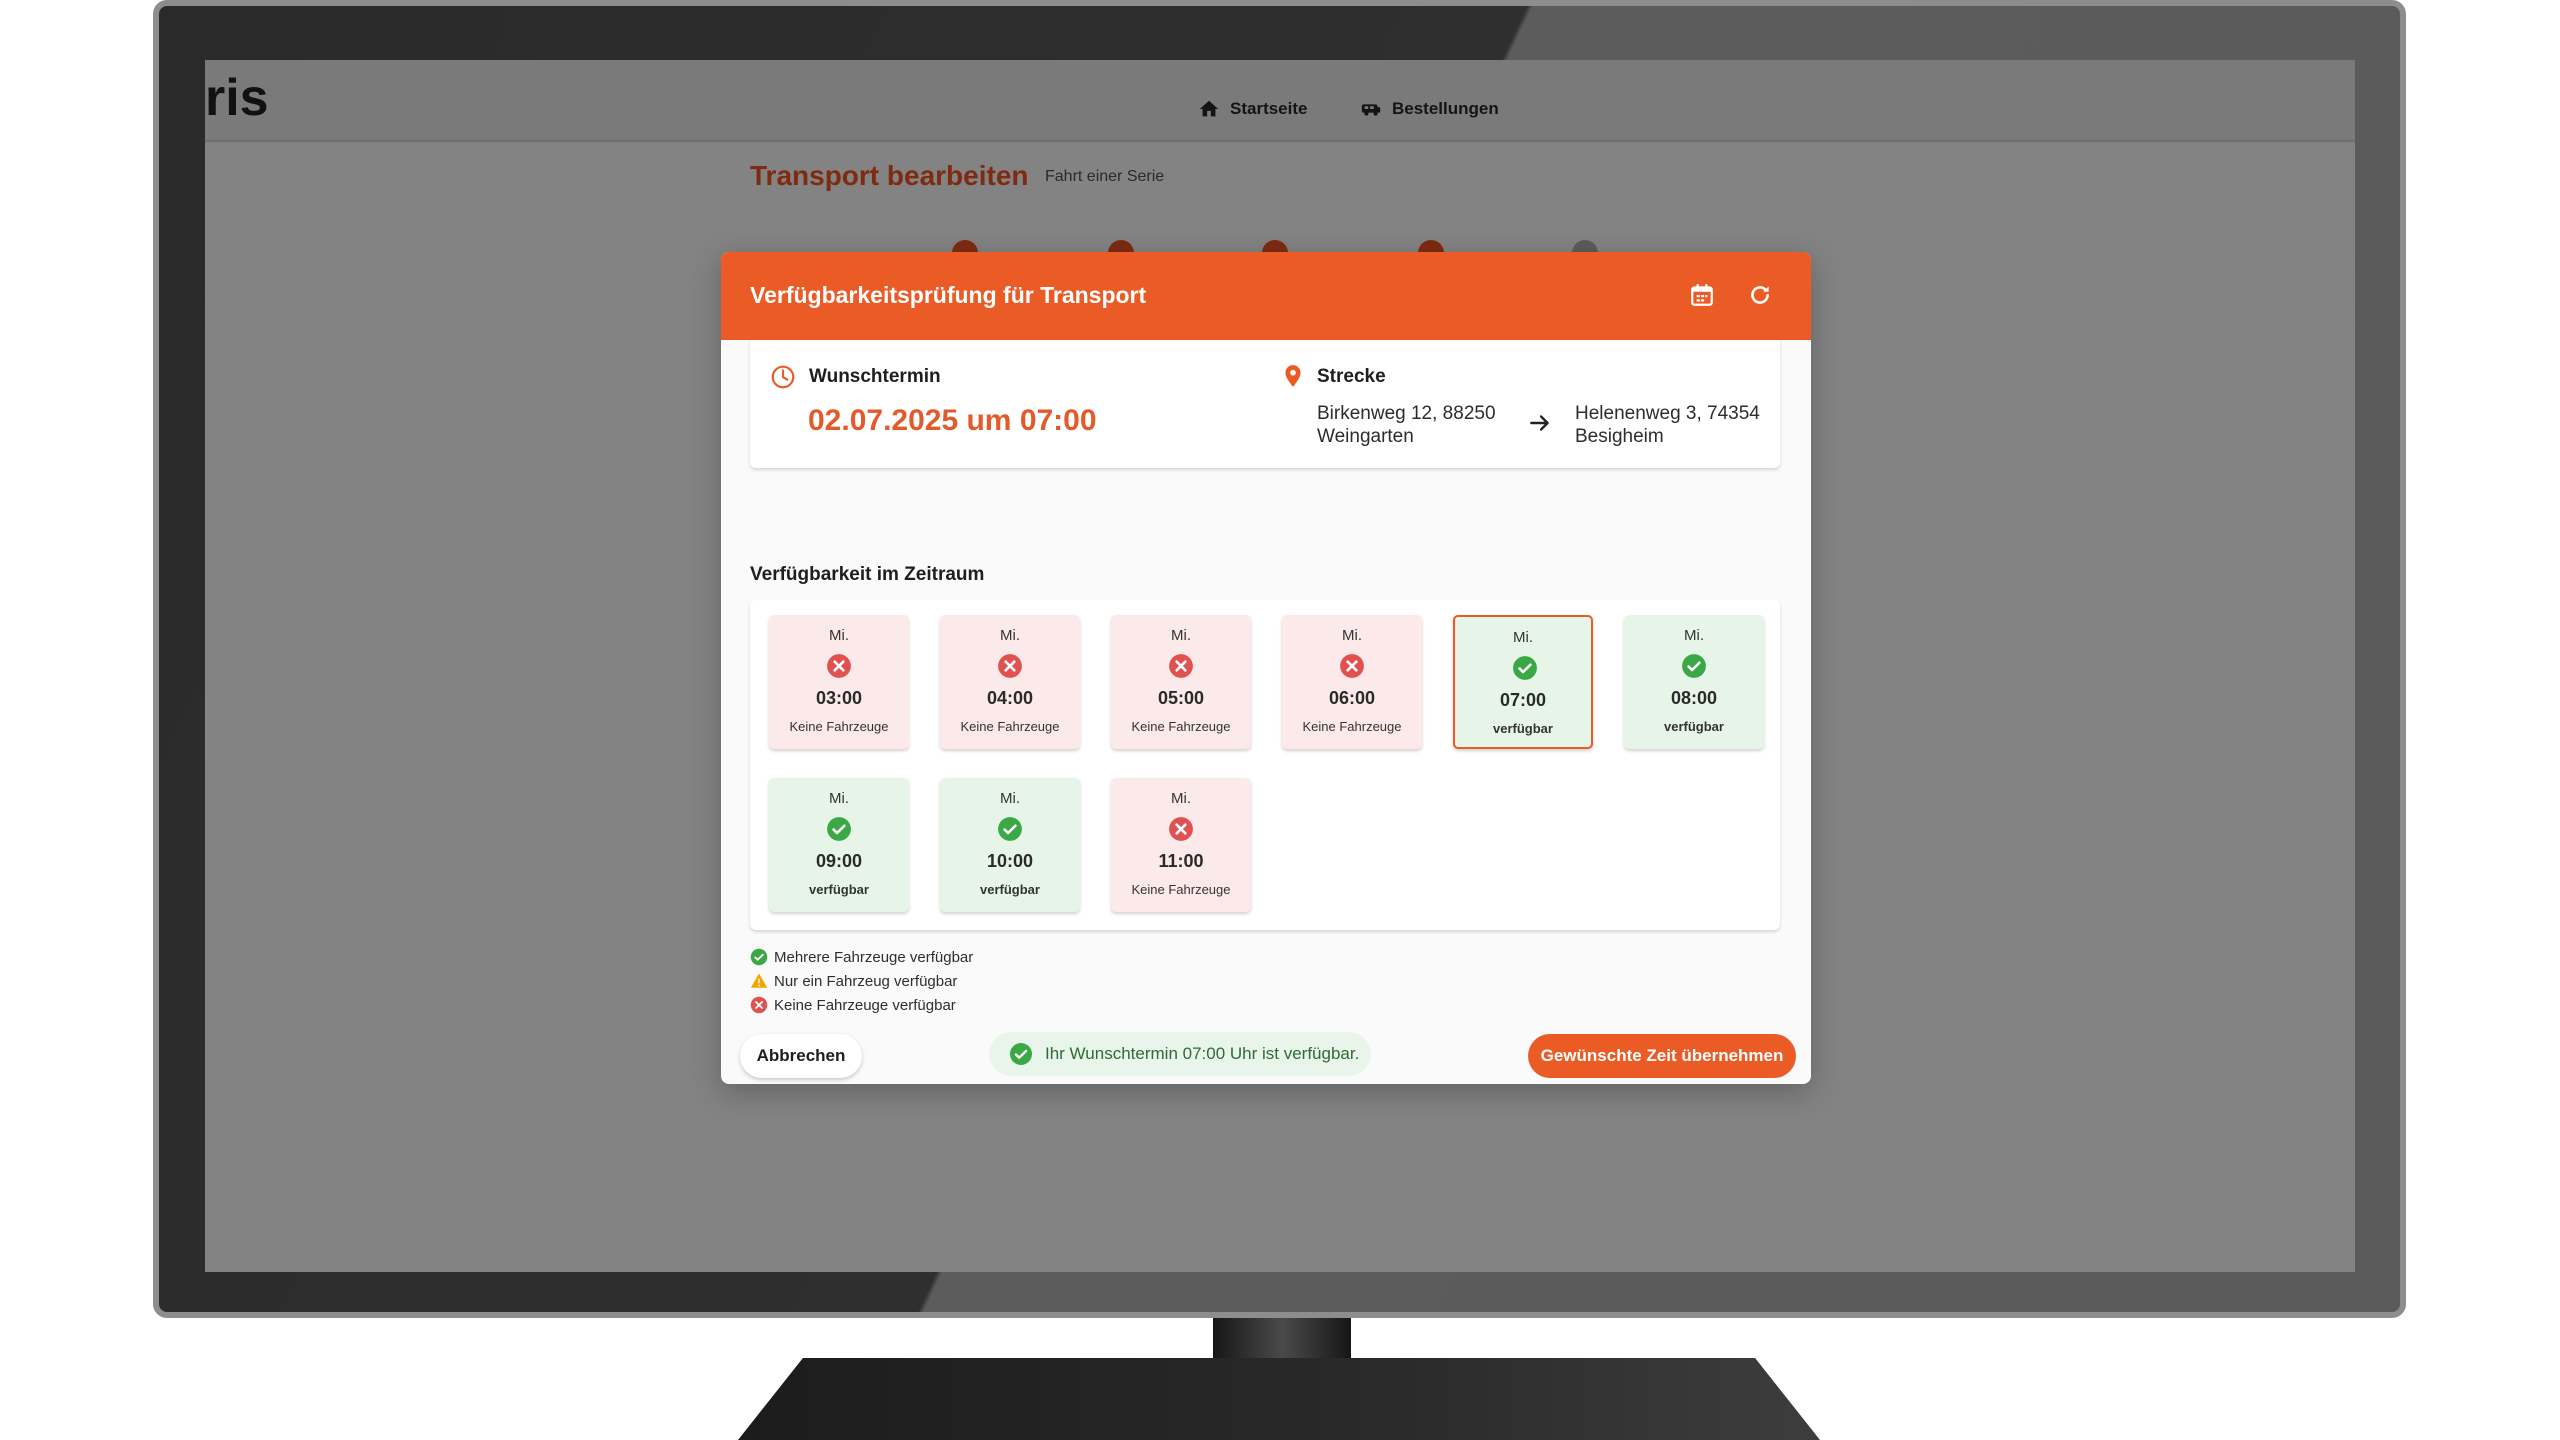  Describe the element at coordinates (1662, 1056) in the screenshot. I see `accept-time-button: Gewünschte Zeit übernehmen` at that location.